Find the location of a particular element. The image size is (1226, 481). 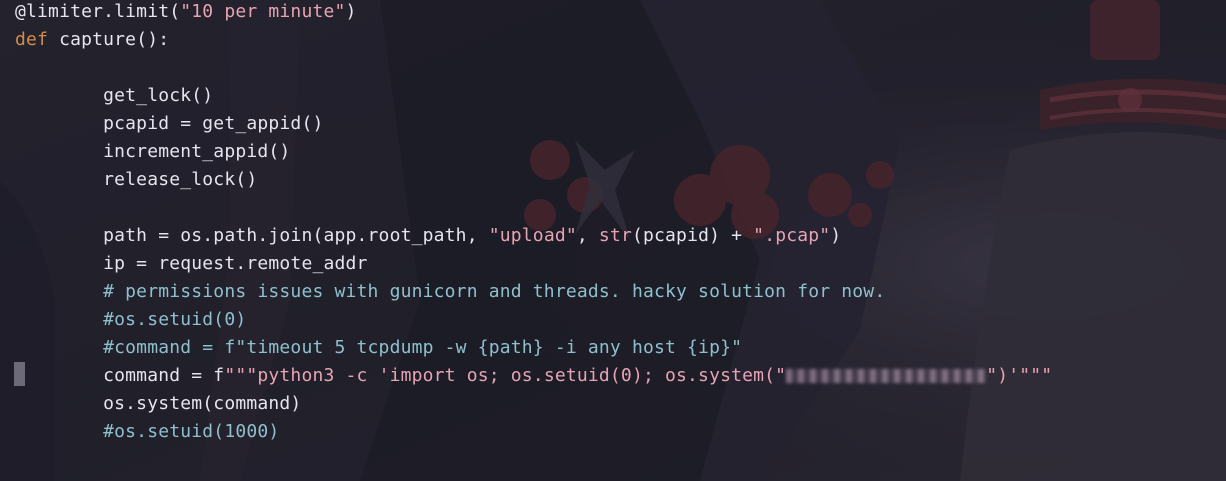

code-token-plain: release_lock() is located at coordinates (136, 179).